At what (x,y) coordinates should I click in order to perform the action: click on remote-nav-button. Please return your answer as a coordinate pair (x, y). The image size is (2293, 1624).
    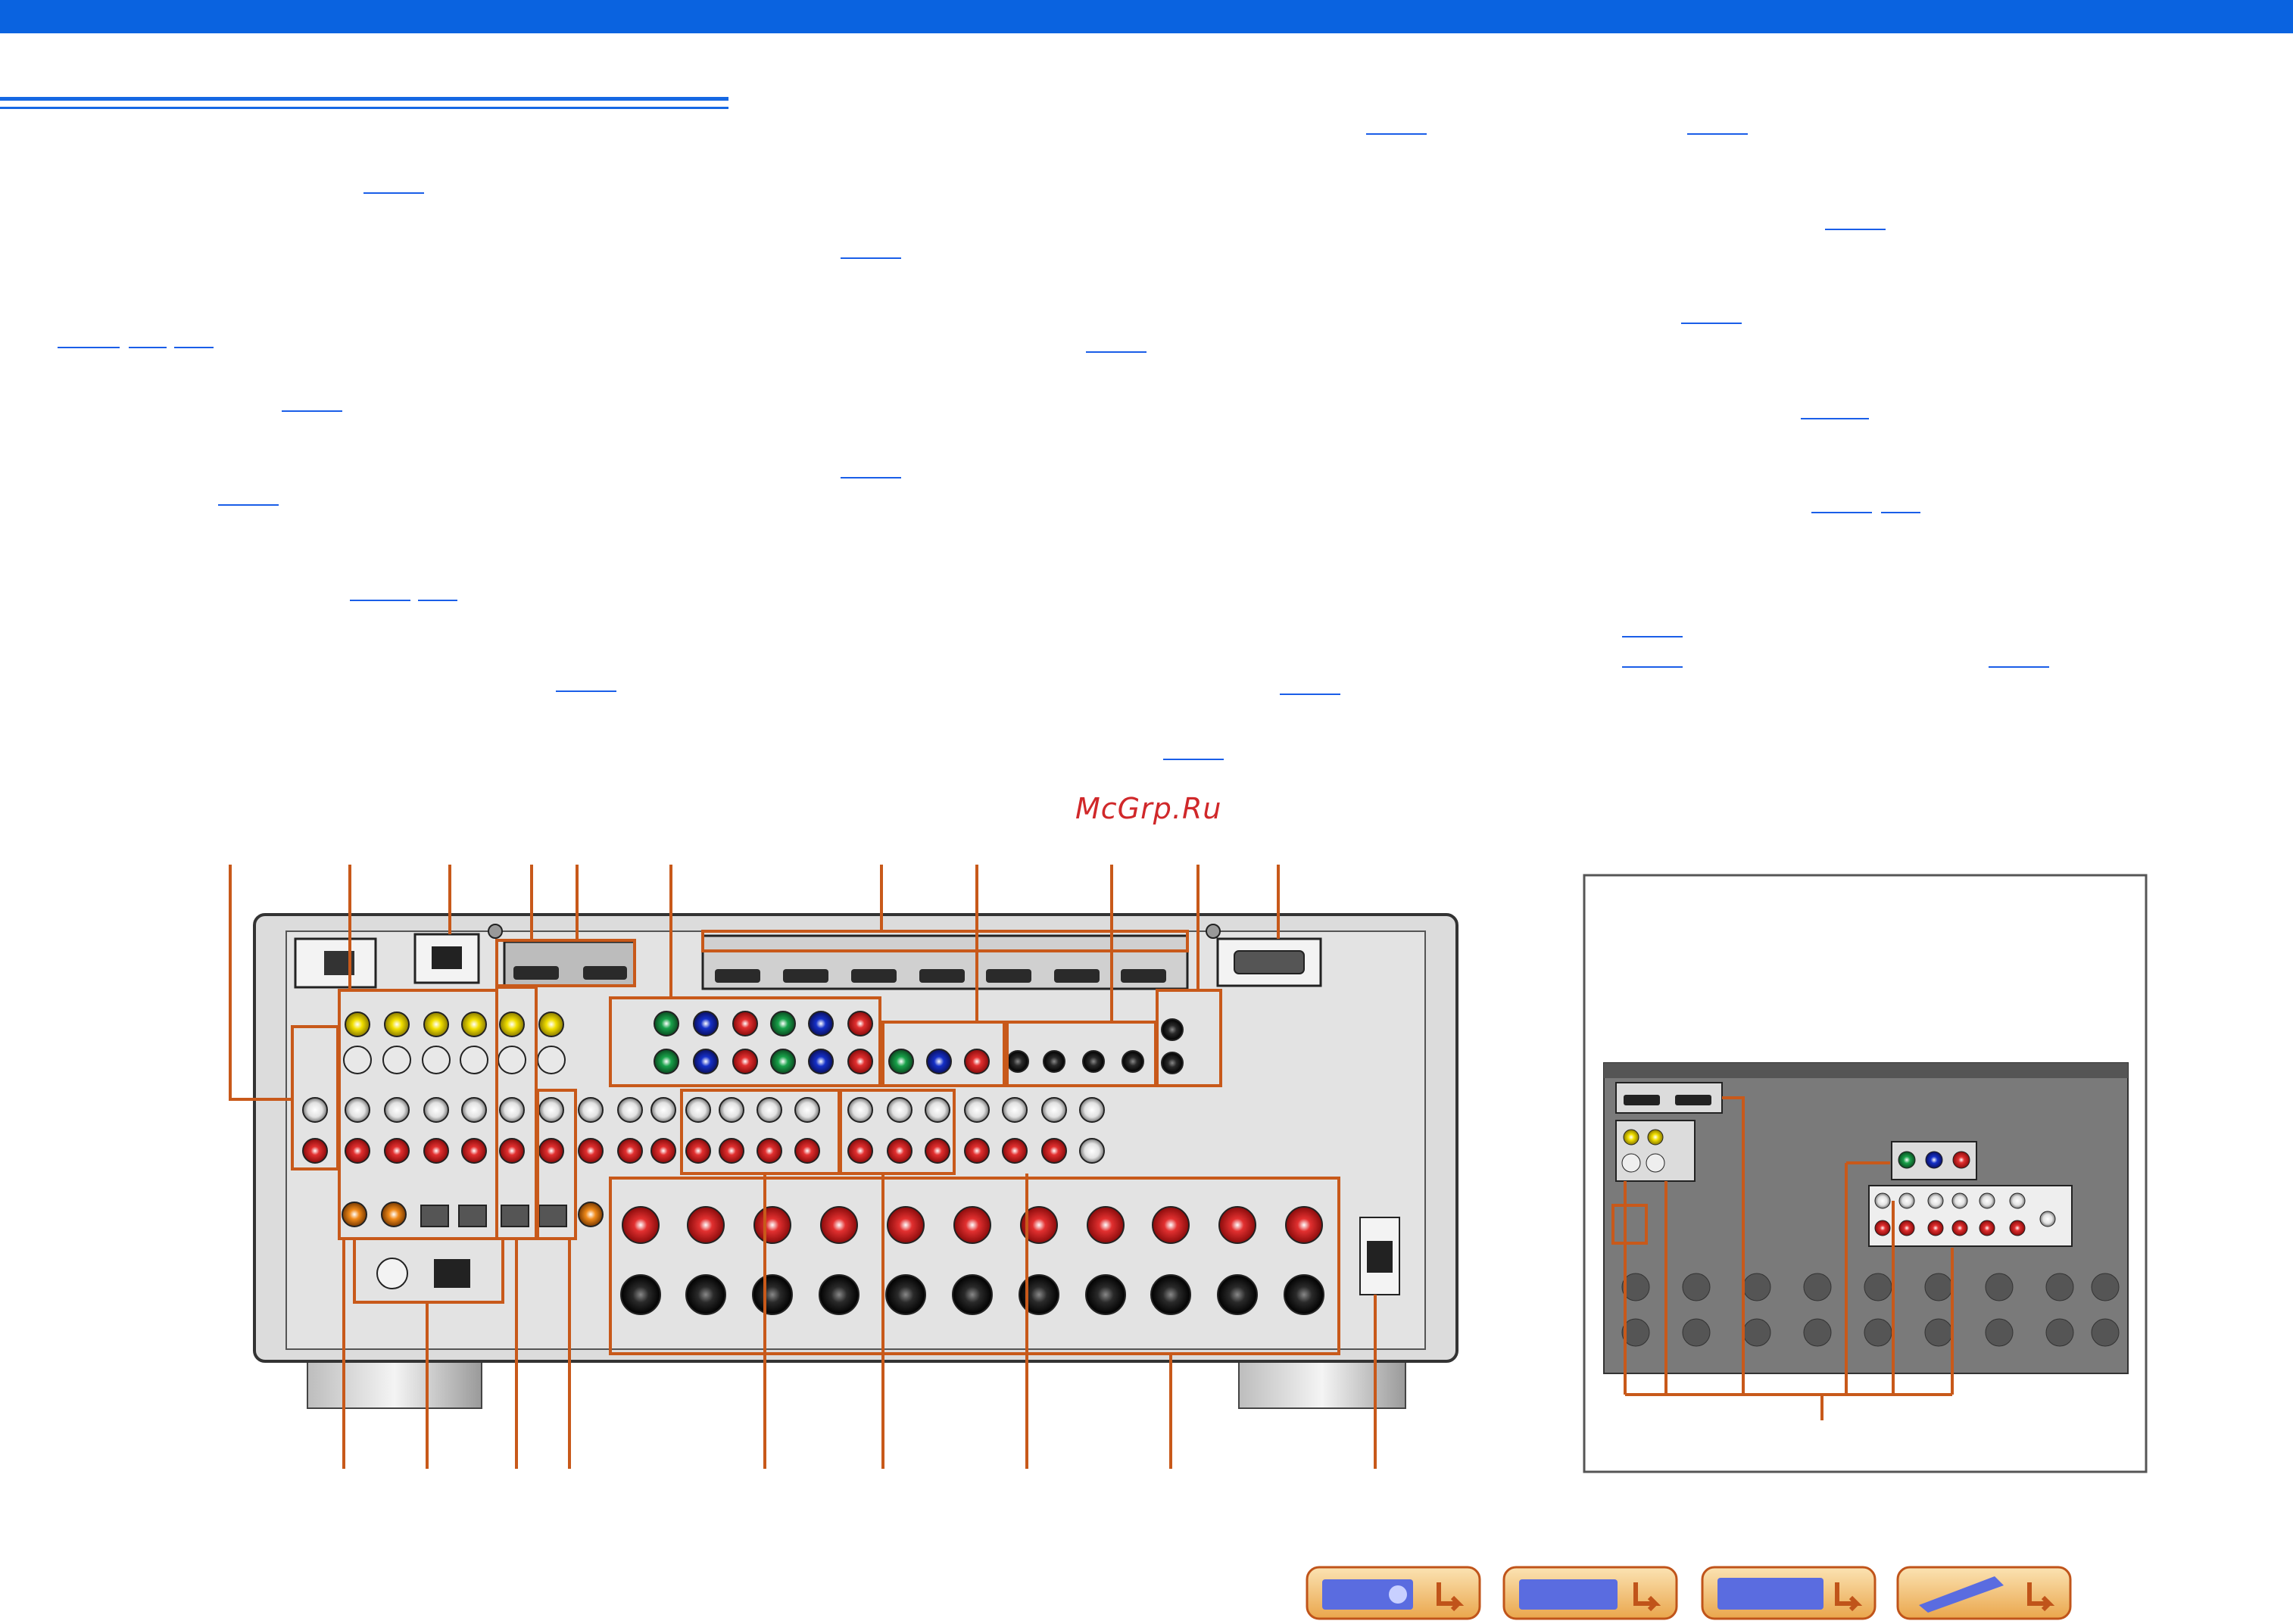
    Looking at the image, I should click on (1984, 1593).